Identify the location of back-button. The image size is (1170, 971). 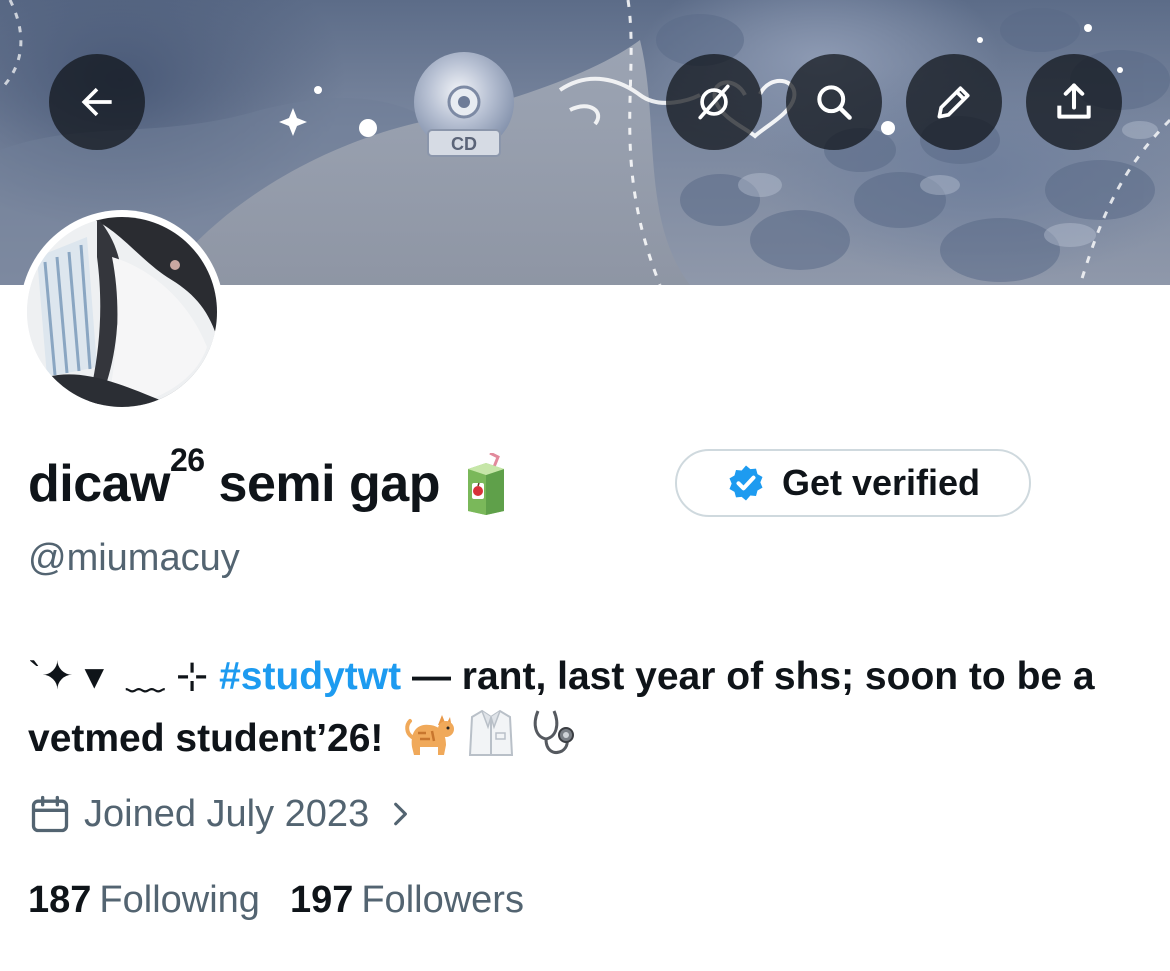
(97, 102).